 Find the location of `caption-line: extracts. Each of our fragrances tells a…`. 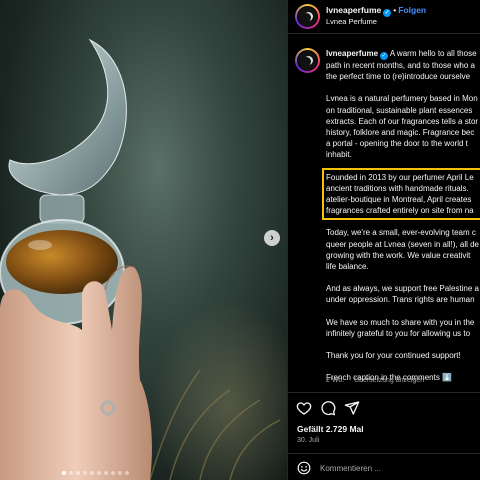

caption-line: extracts. Each of our fragrances tells a… is located at coordinates (402, 121).